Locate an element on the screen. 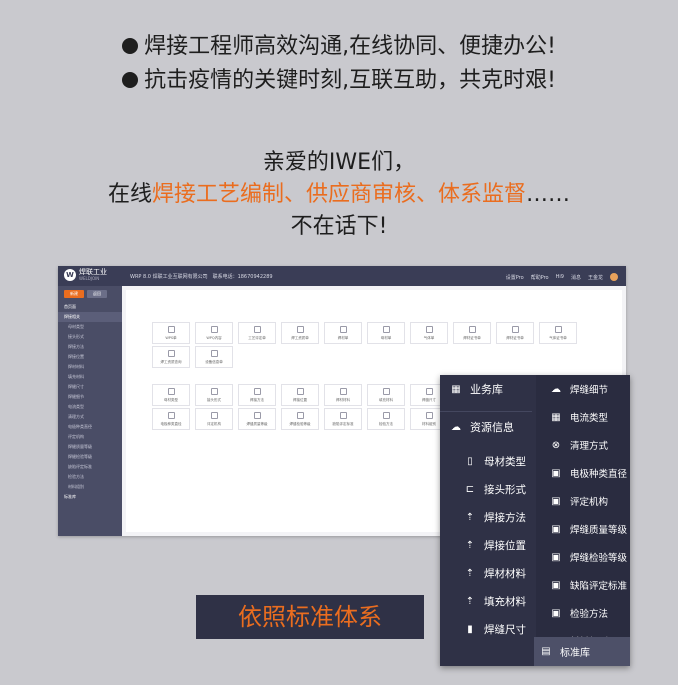  tile-card: 电极种类直径 is located at coordinates (171, 419).